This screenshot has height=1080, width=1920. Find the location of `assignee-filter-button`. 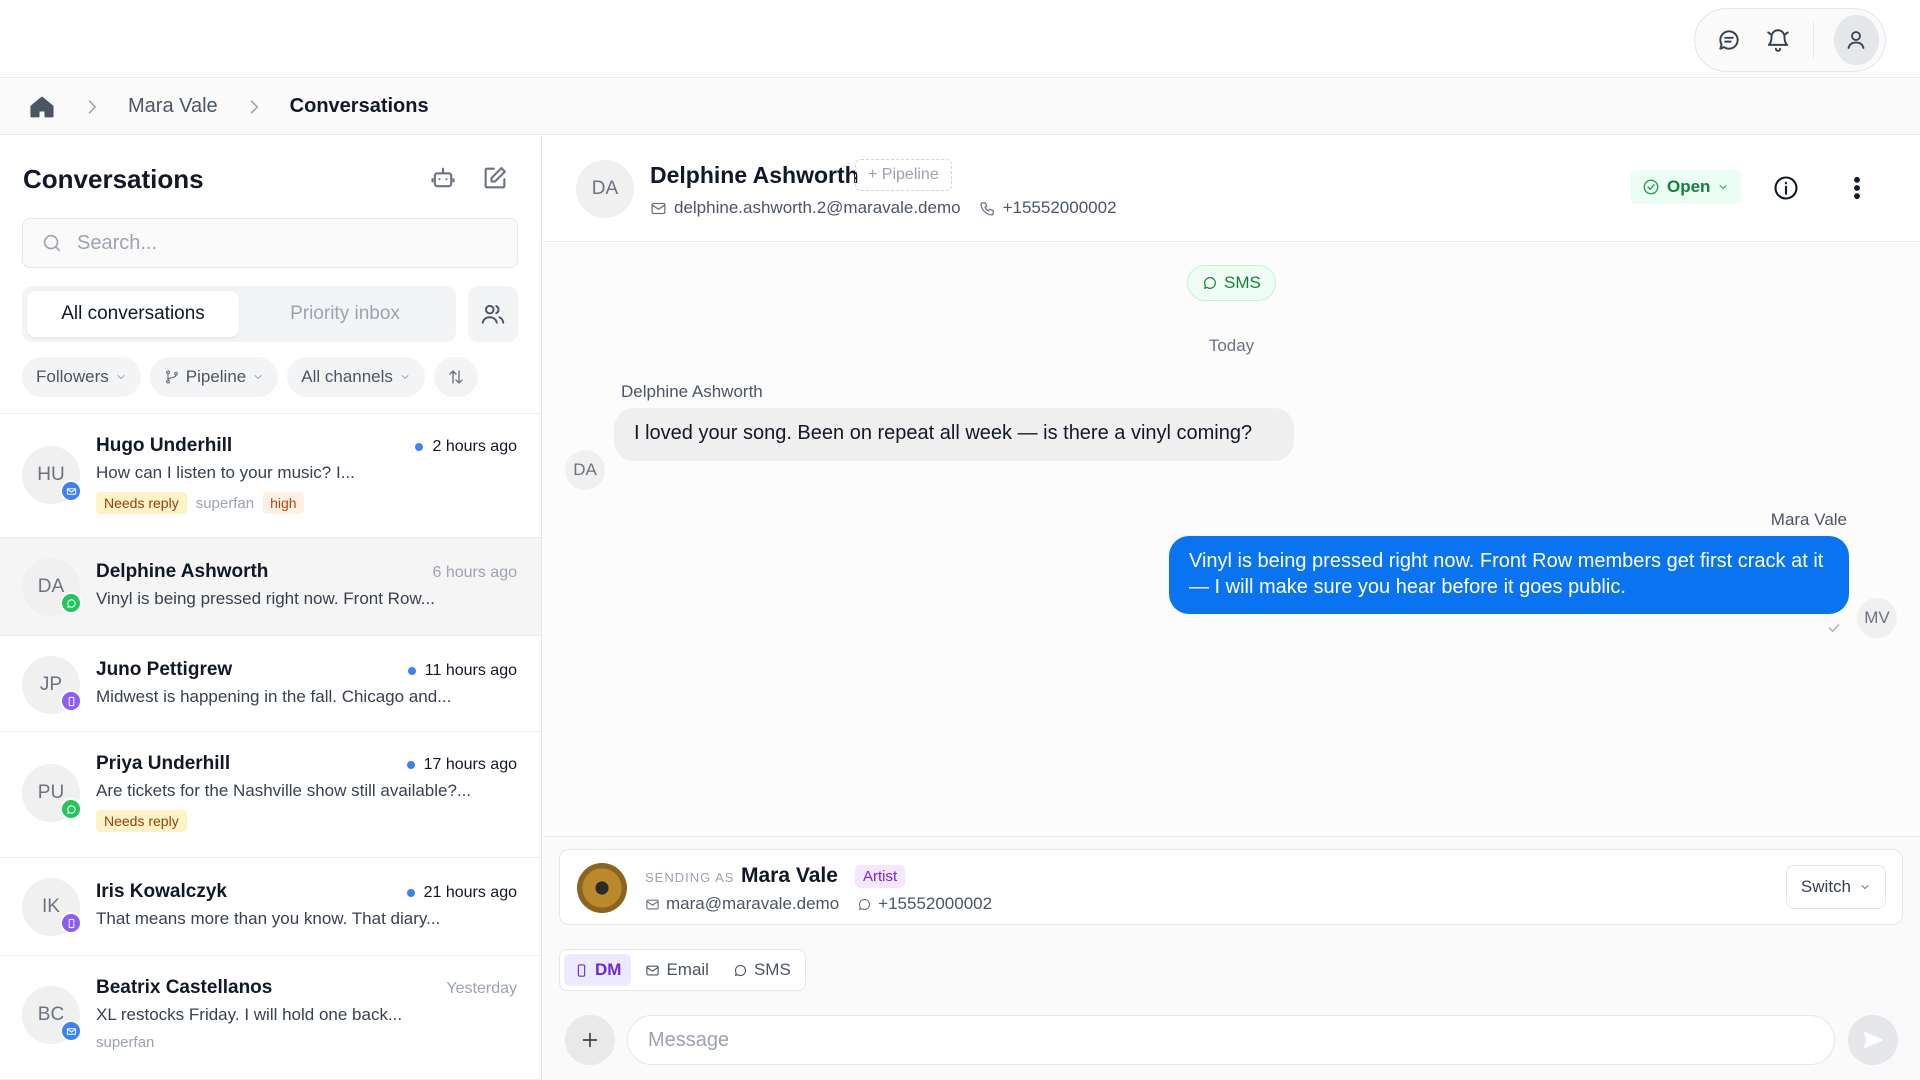

assignee-filter-button is located at coordinates (493, 314).